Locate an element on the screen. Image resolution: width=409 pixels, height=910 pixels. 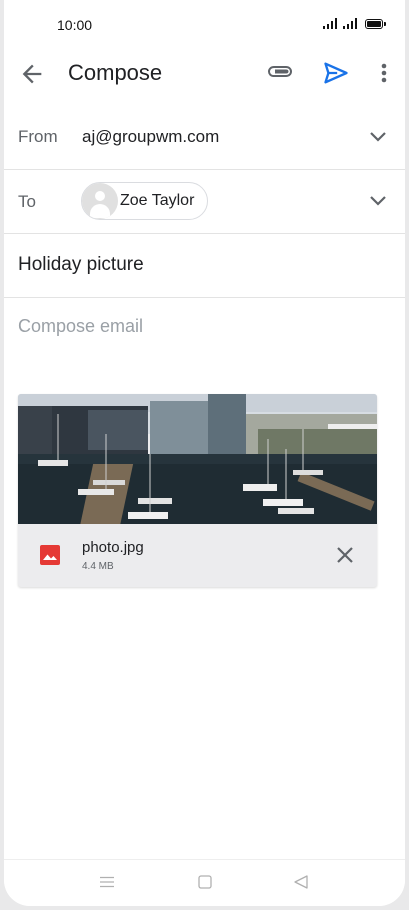
more-vert-icon is located at coordinates (384, 73).